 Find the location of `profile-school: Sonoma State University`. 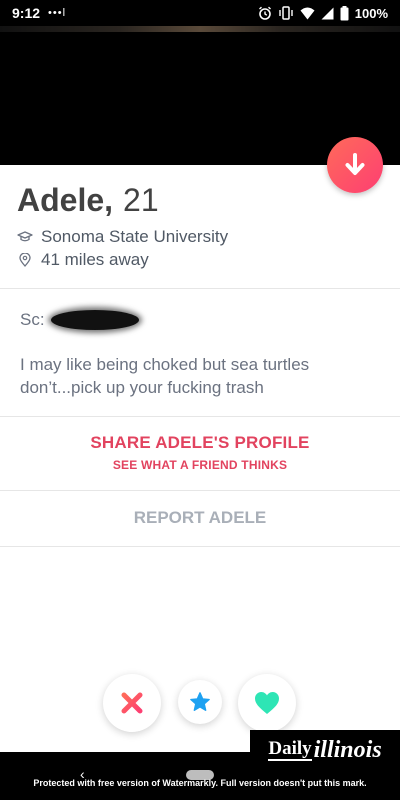

profile-school: Sonoma State University is located at coordinates (135, 236).